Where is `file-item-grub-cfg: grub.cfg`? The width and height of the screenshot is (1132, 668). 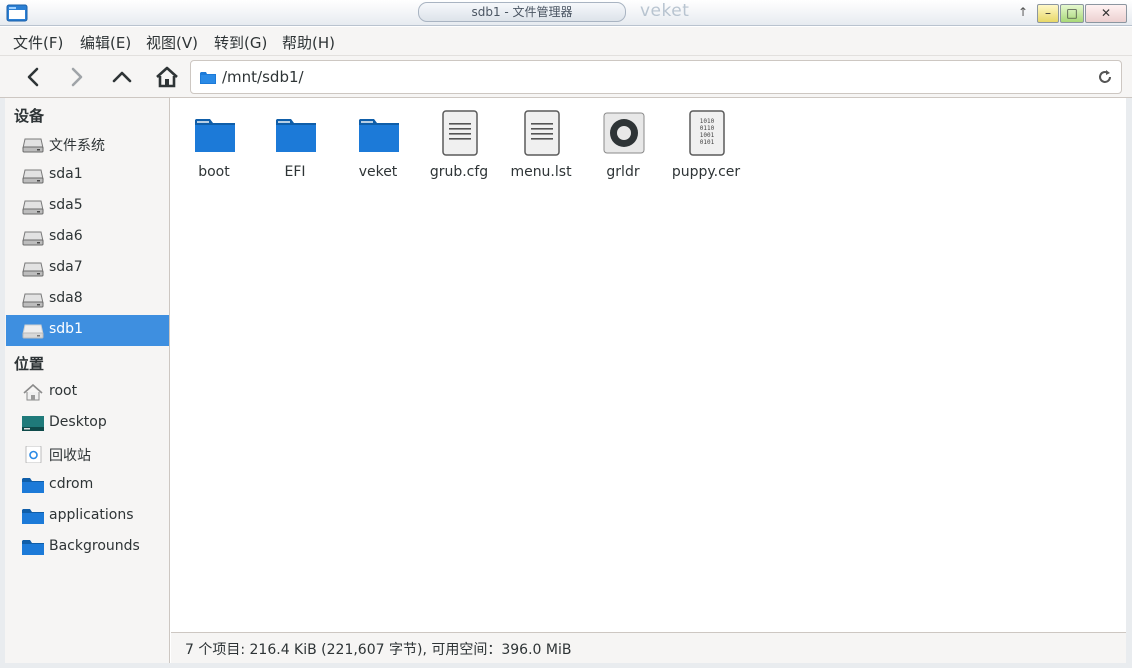
file-item-grub-cfg: grub.cfg is located at coordinates (459, 148).